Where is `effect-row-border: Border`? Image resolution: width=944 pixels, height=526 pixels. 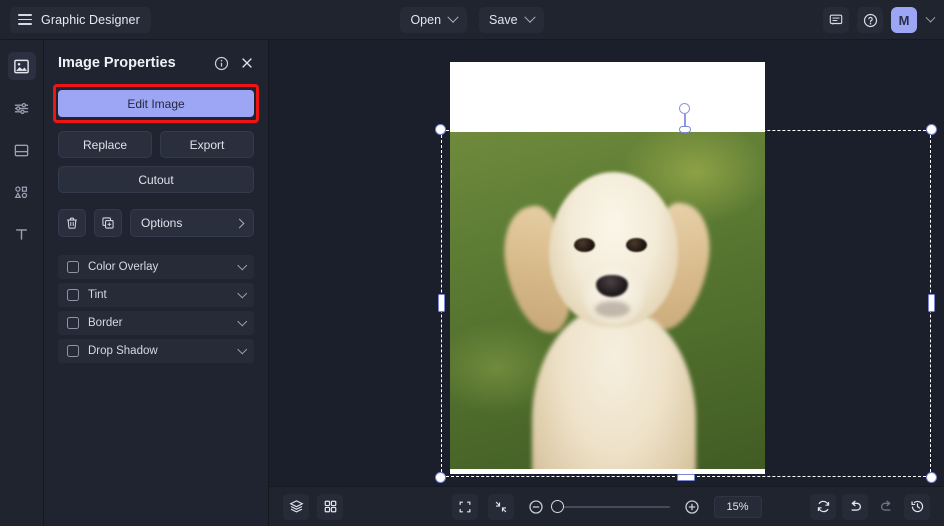
effect-row-border: Border is located at coordinates (156, 323).